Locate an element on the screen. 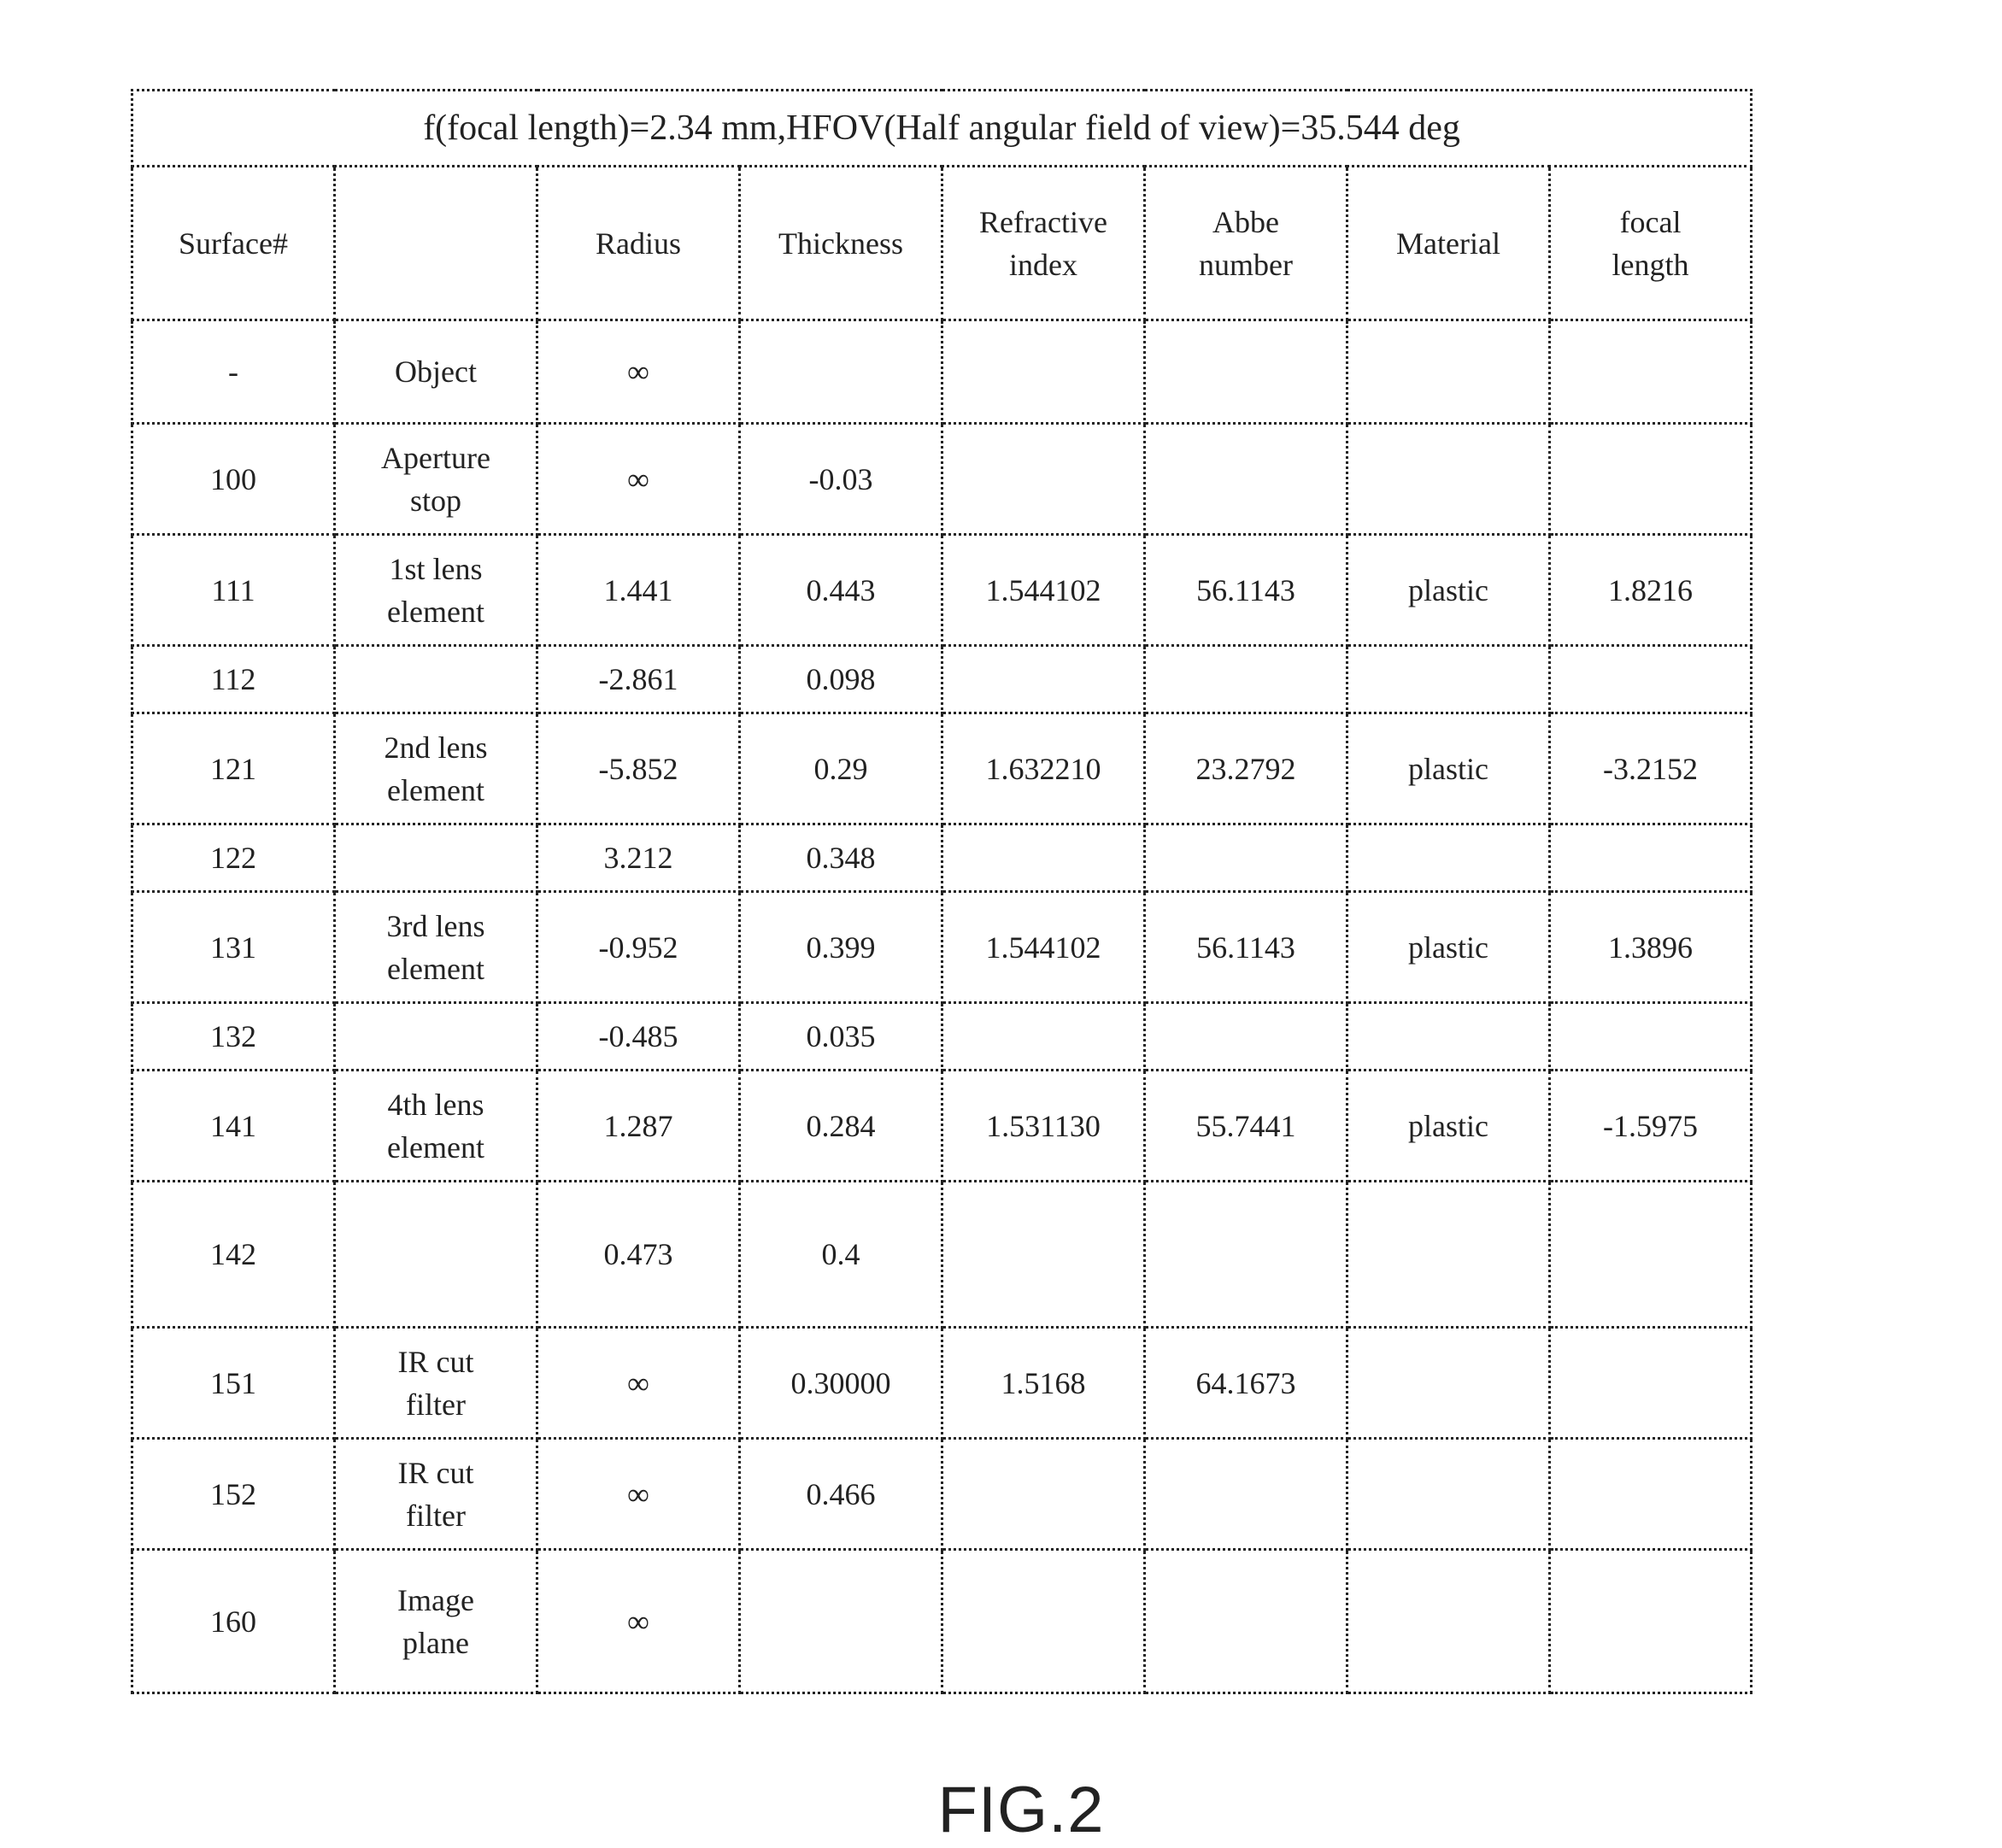 The height and width of the screenshot is (1848, 2002). surface-cell: 141 is located at coordinates (234, 1125).